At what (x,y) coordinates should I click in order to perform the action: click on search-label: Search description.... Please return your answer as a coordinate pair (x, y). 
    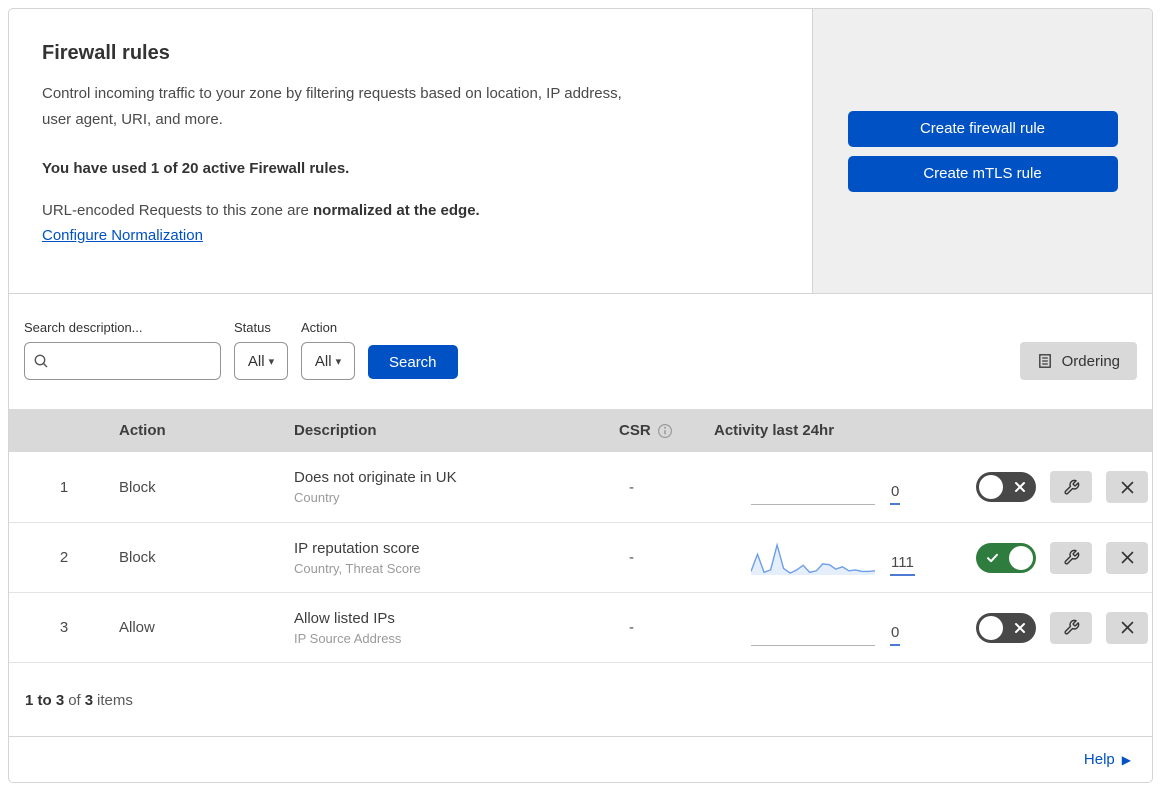
    Looking at the image, I should click on (83, 327).